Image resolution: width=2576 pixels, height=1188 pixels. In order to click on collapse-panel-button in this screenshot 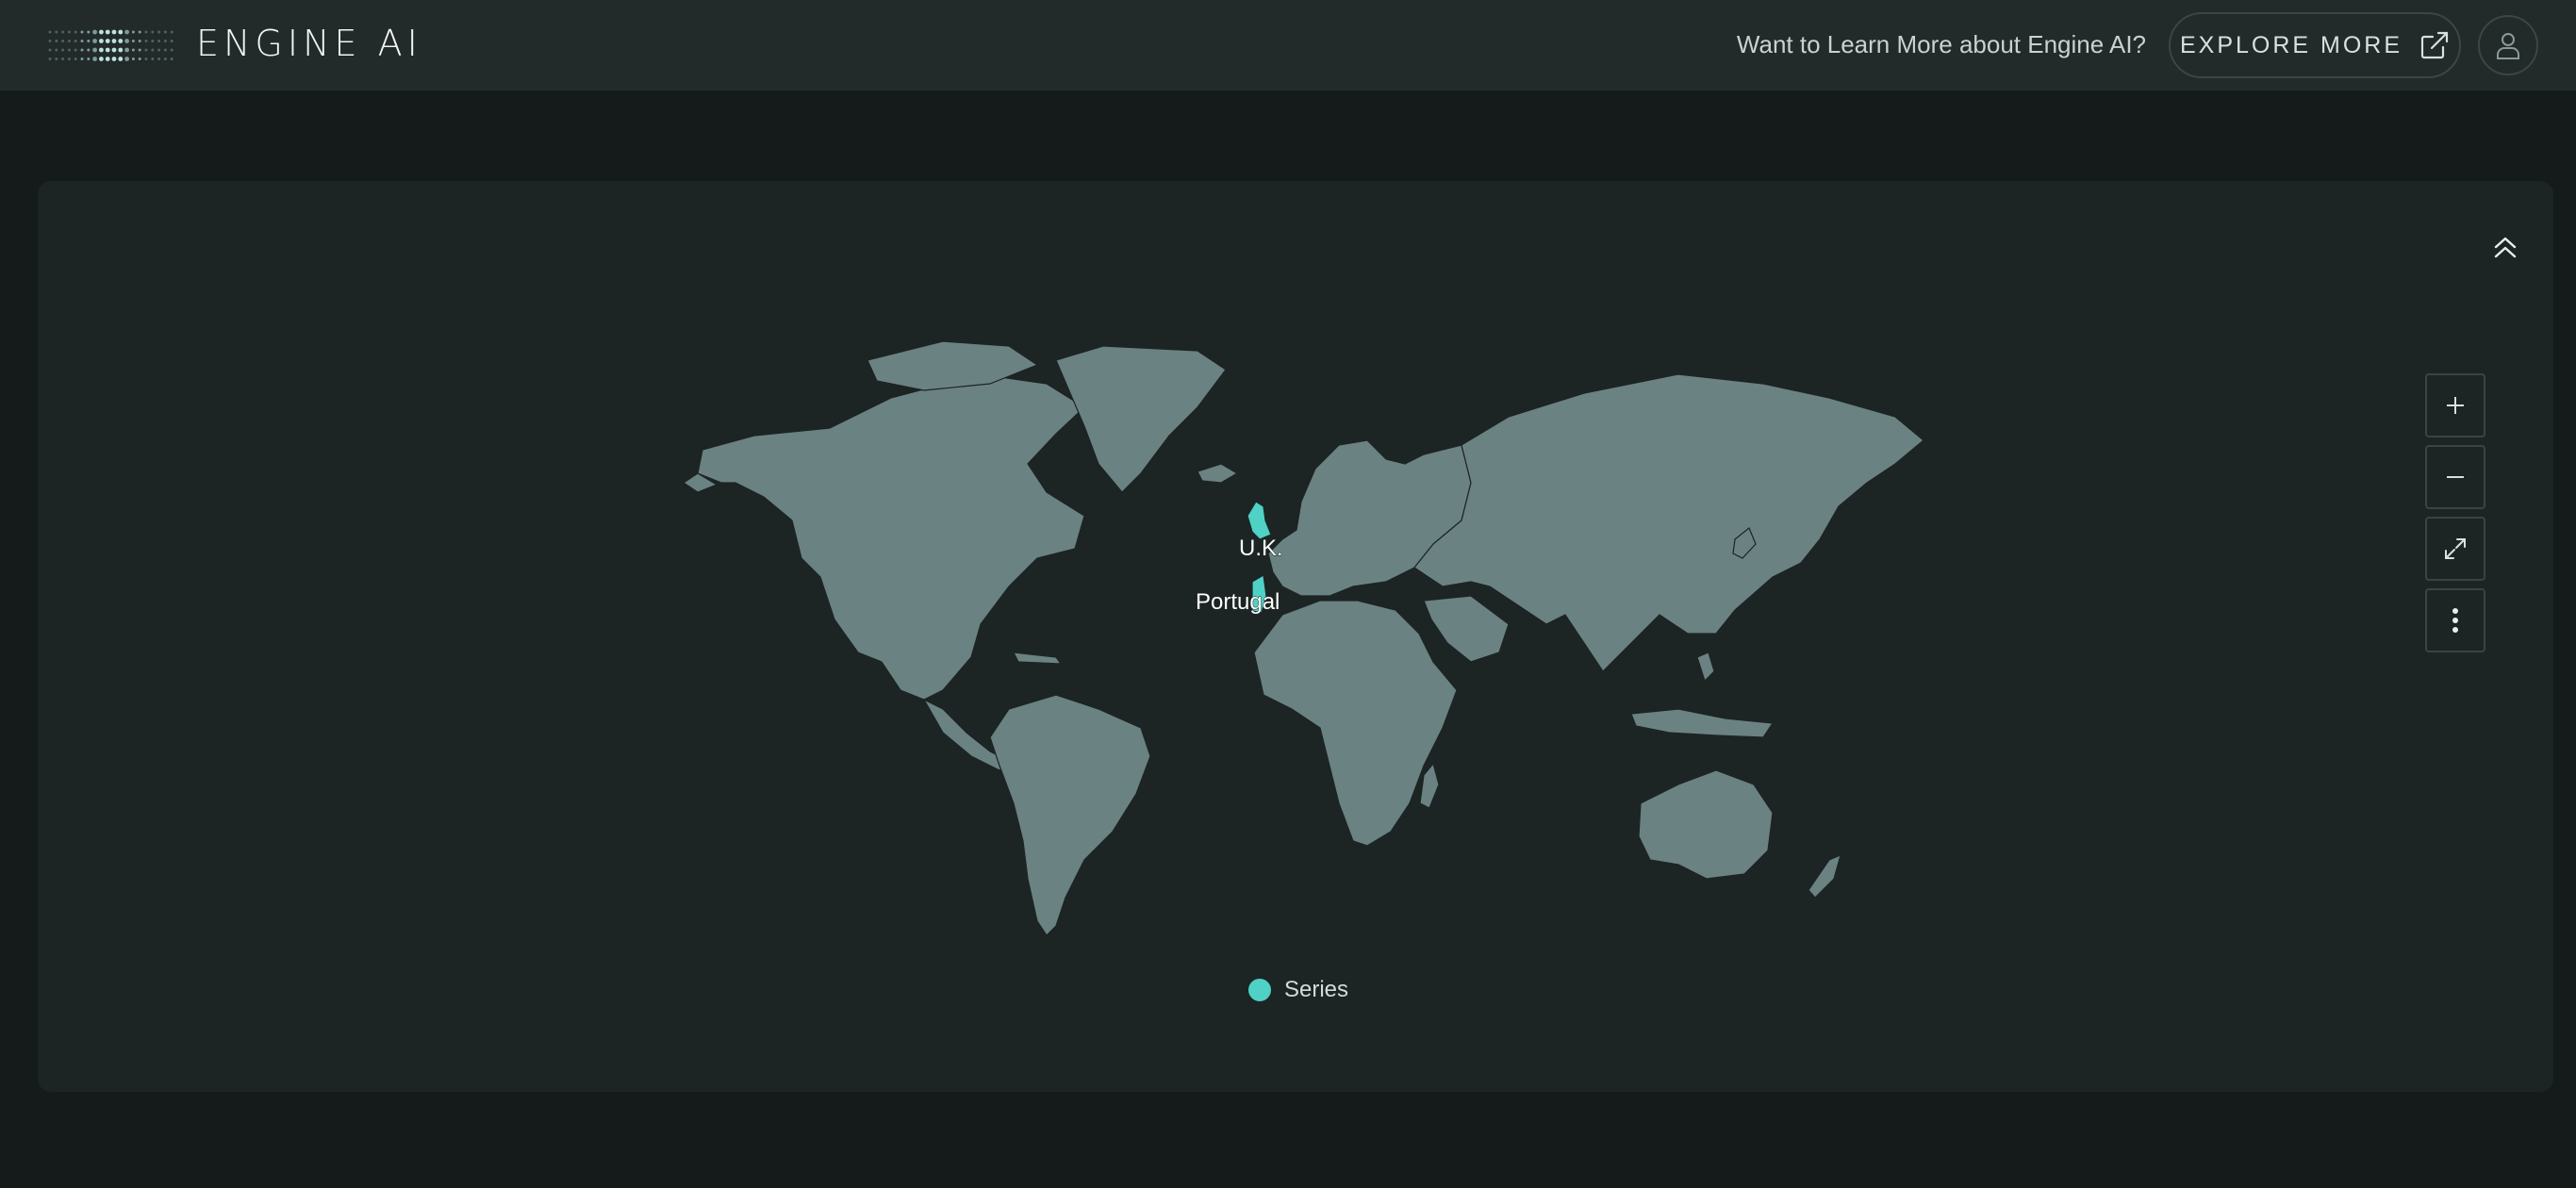, I will do `click(2505, 247)`.